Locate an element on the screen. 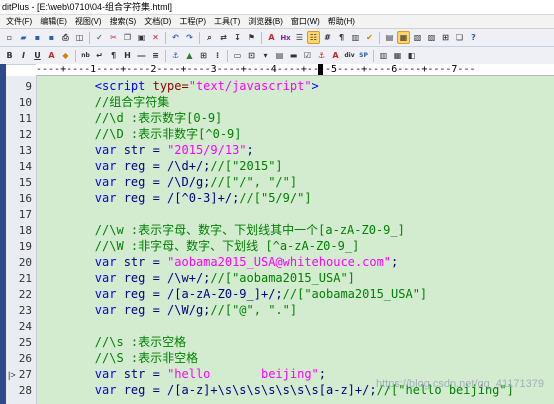 The width and height of the screenshot is (554, 404). print-icon: ⎙ is located at coordinates (65, 37).